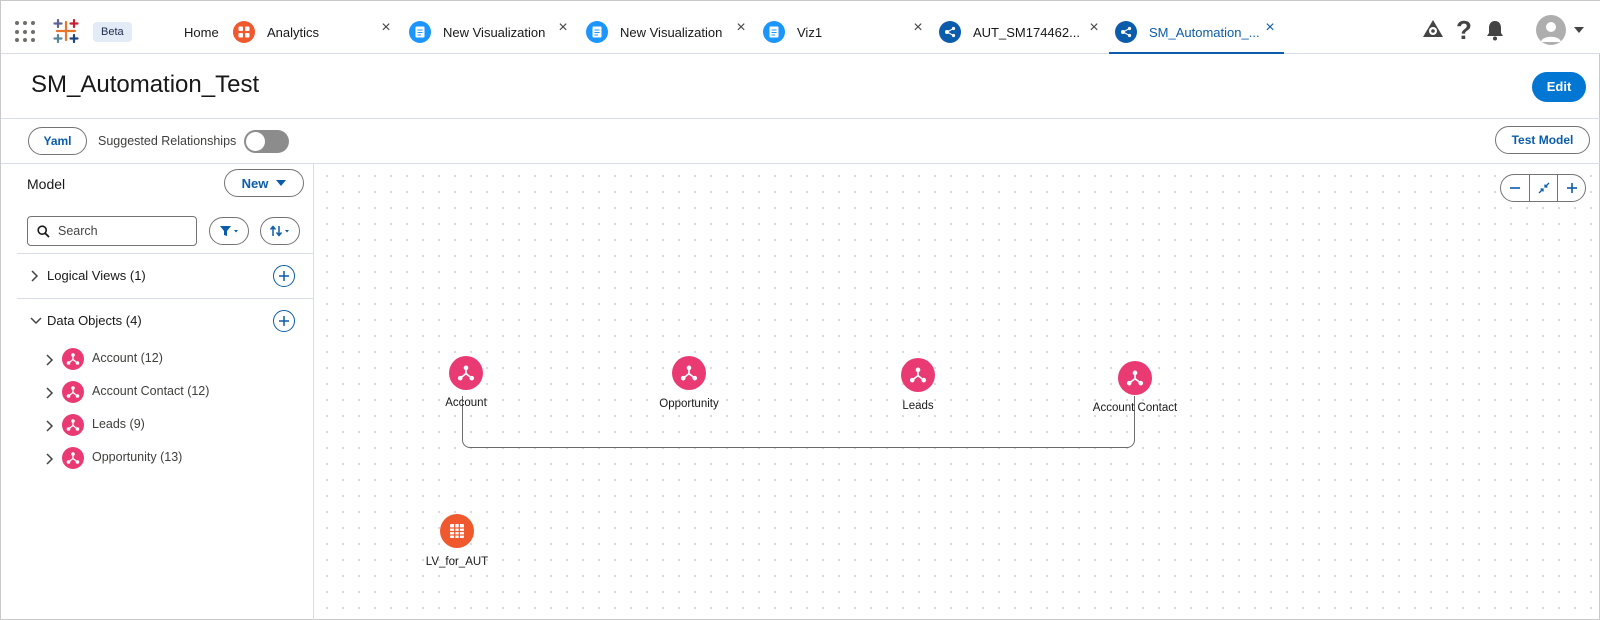 The width and height of the screenshot is (1600, 620). I want to click on tab-home: Home, so click(201, 32).